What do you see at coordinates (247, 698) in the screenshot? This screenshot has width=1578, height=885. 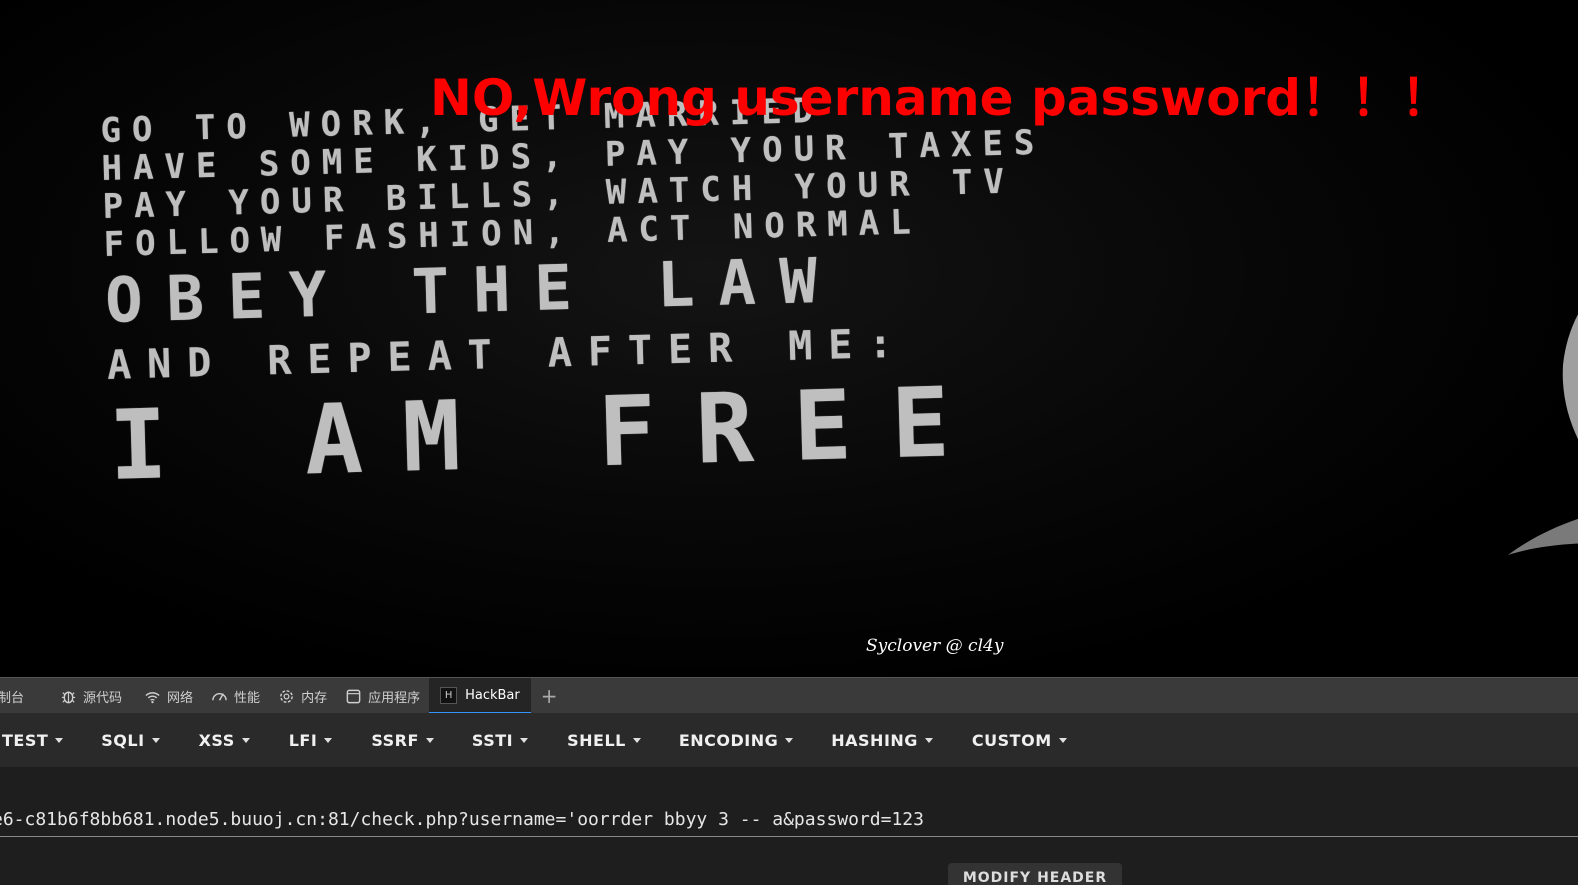 I see `tab-label: 性能` at bounding box center [247, 698].